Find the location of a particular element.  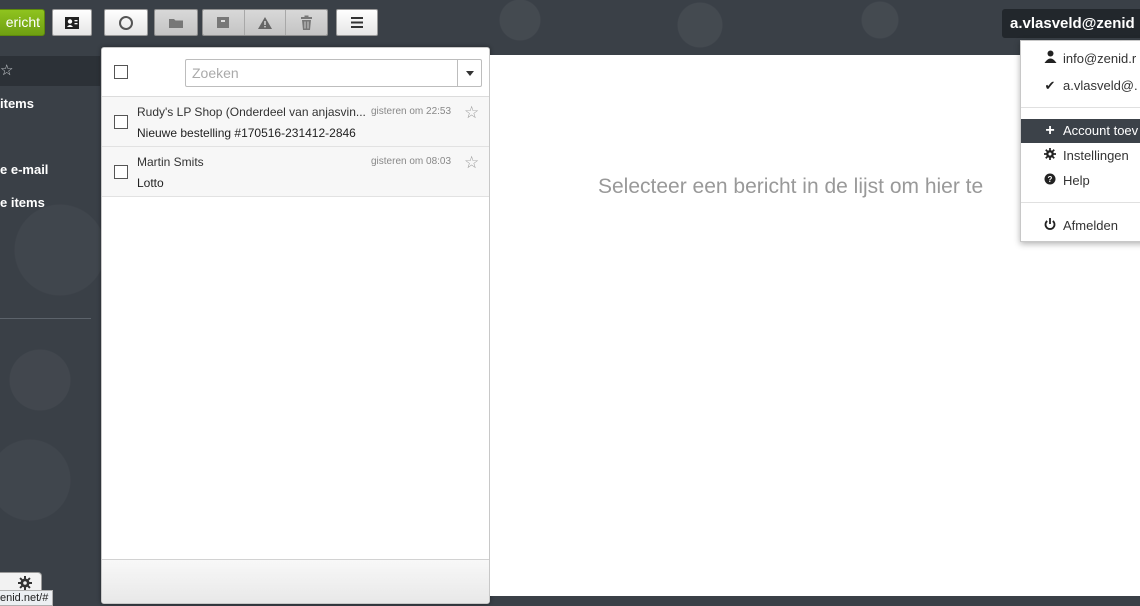

logout-item: Afmelden is located at coordinates (1080, 226).